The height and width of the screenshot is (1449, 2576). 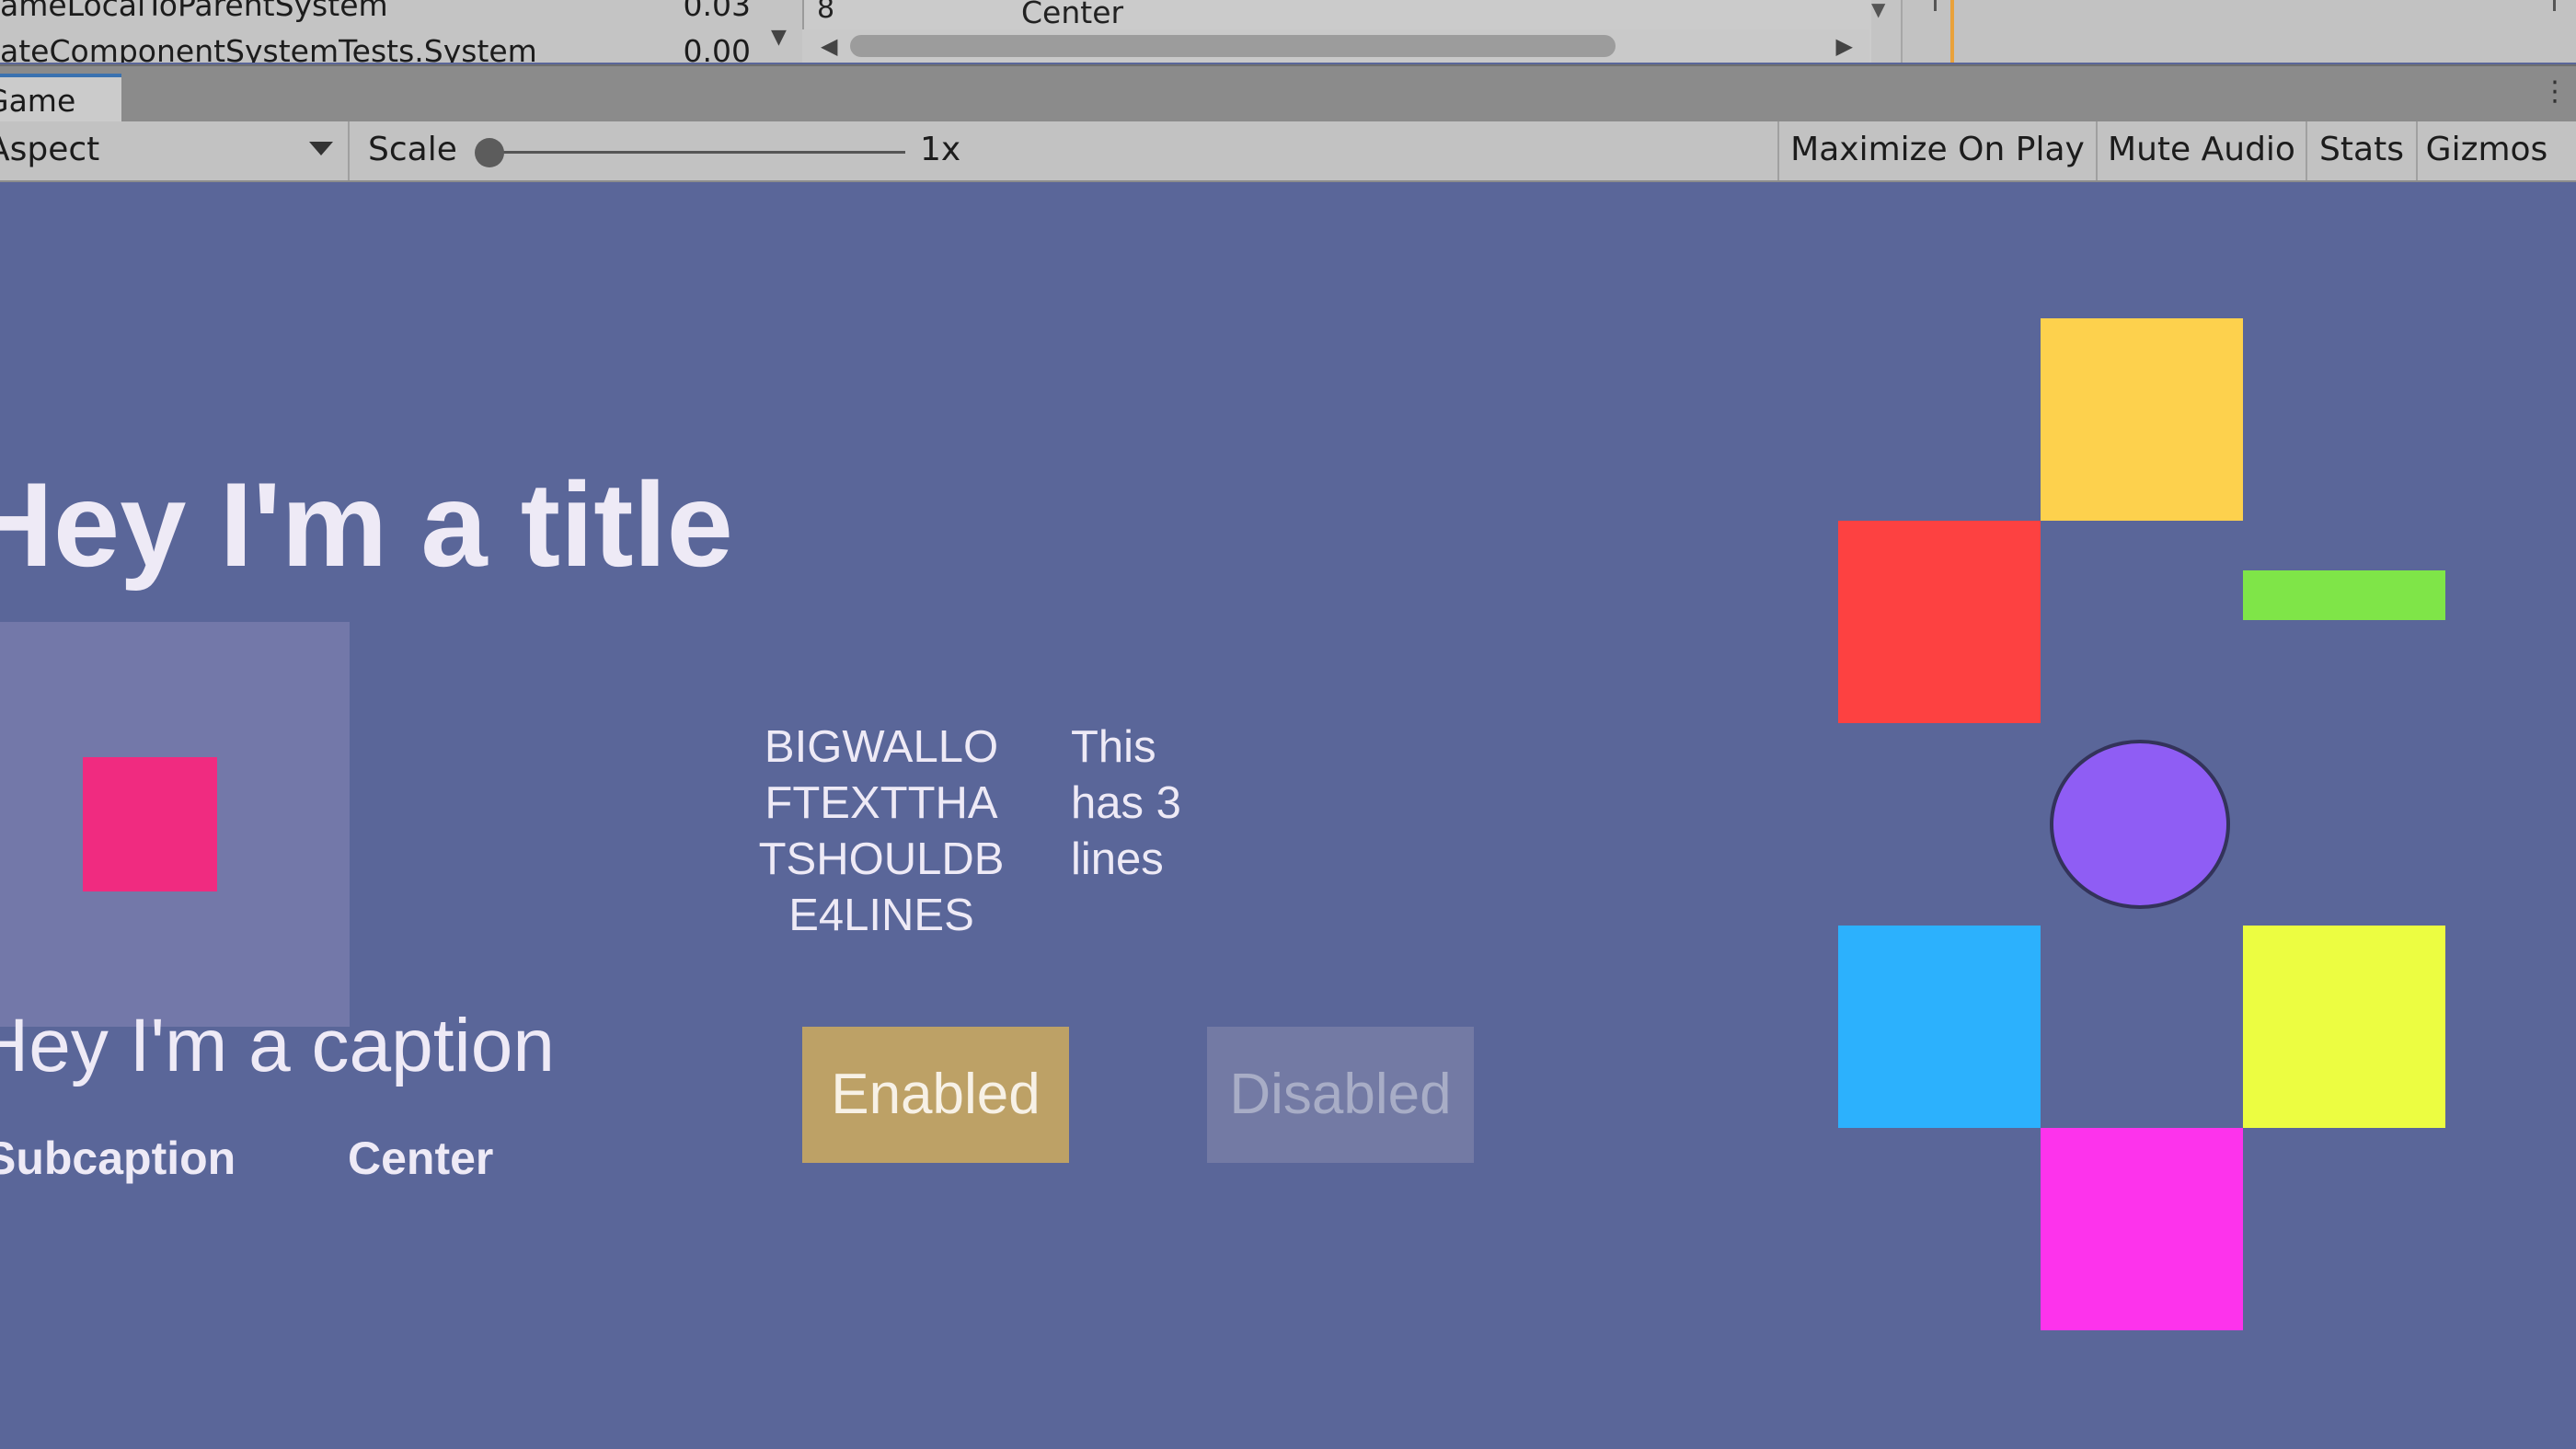 What do you see at coordinates (268, 48) in the screenshot?
I see `profiler-row-name: ateComponentSystemTests.System` at bounding box center [268, 48].